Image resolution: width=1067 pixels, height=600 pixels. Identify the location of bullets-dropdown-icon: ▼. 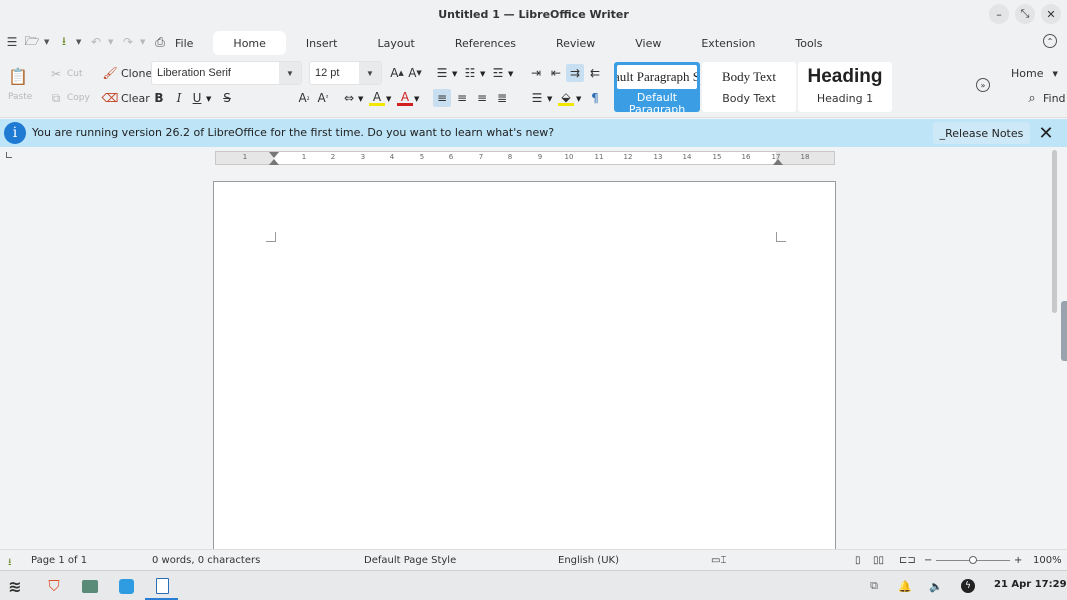
(454, 74).